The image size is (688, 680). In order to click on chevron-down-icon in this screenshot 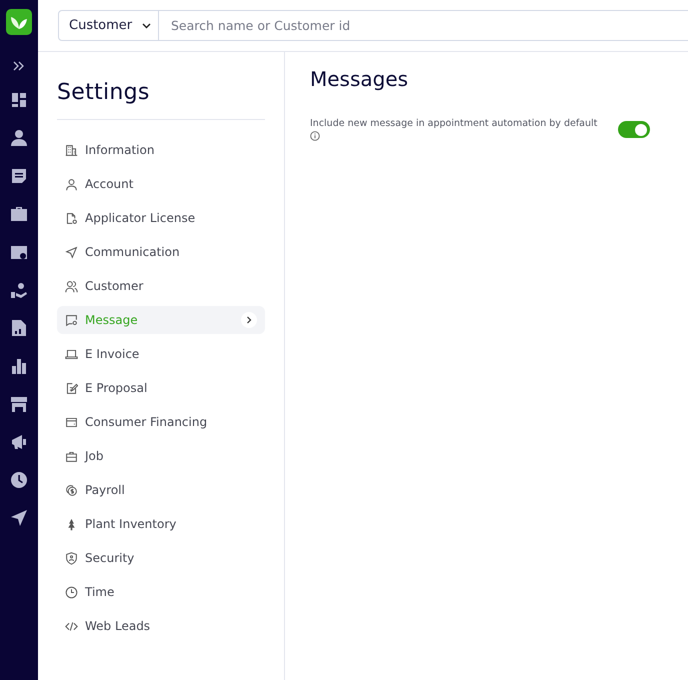, I will do `click(147, 25)`.